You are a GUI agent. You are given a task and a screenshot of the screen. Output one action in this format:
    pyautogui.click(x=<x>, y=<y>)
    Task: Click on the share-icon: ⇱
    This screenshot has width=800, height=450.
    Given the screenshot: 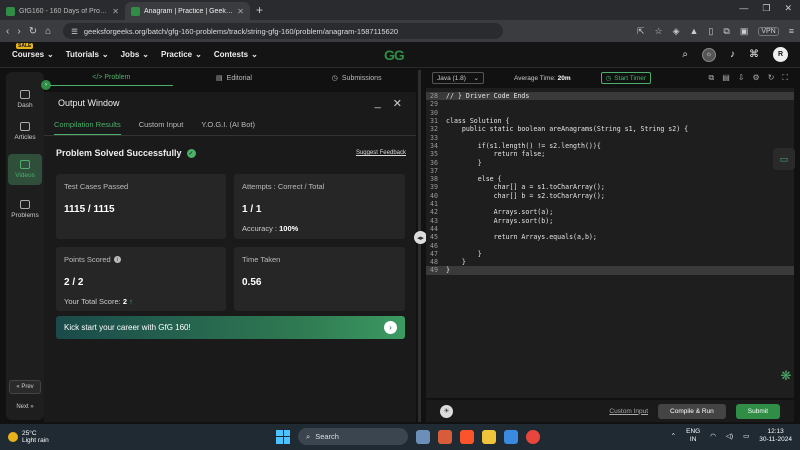 What is the action you would take?
    pyautogui.click(x=641, y=31)
    